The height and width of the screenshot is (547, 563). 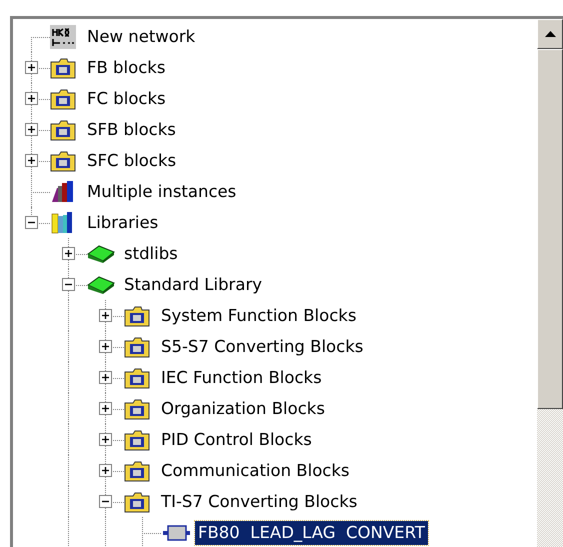 I want to click on tree-item: Communication Blocks, so click(x=255, y=470).